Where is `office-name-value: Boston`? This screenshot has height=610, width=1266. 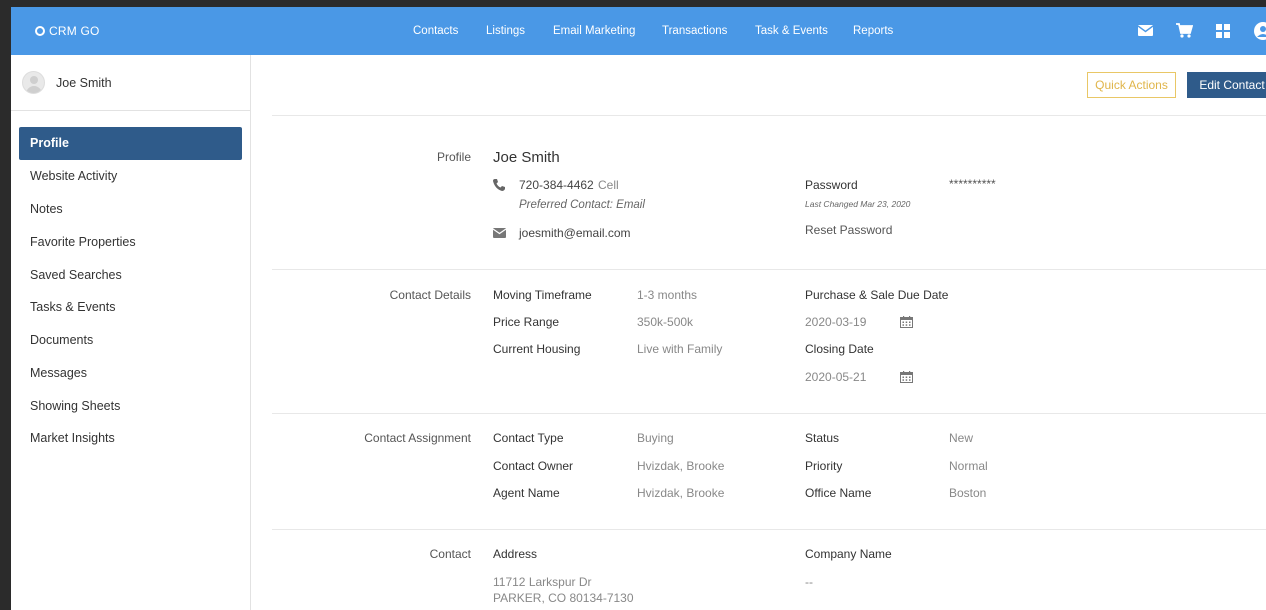
office-name-value: Boston is located at coordinates (968, 493).